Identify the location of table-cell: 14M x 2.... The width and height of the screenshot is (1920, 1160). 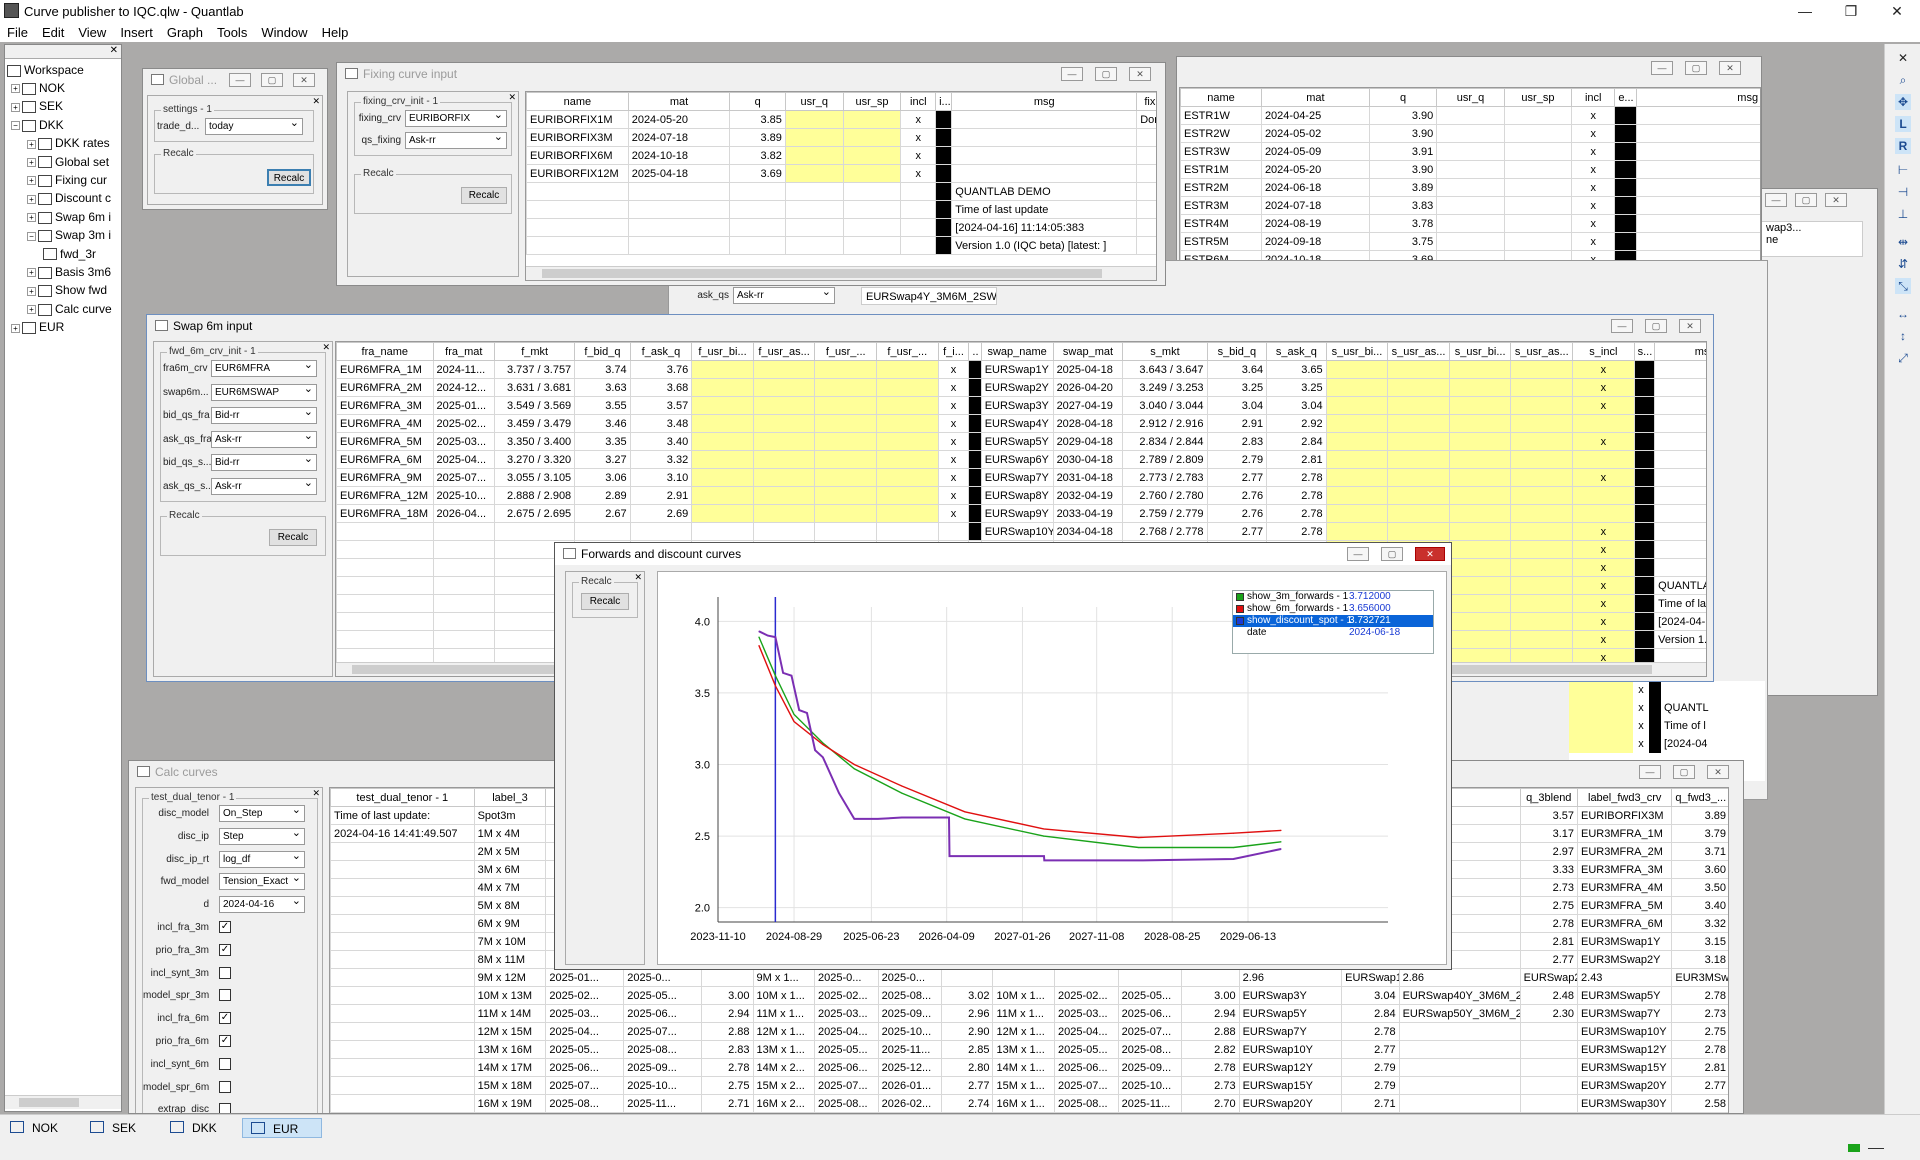
(784, 1067).